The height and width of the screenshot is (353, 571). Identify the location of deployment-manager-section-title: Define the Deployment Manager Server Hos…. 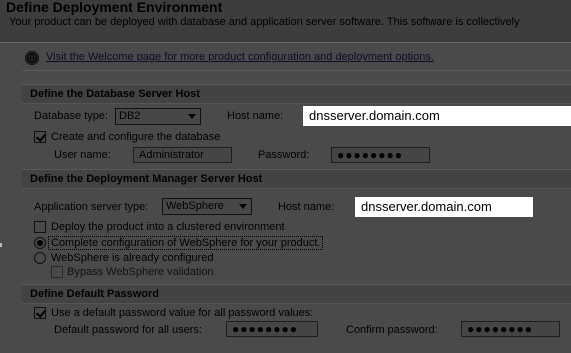
(296, 179).